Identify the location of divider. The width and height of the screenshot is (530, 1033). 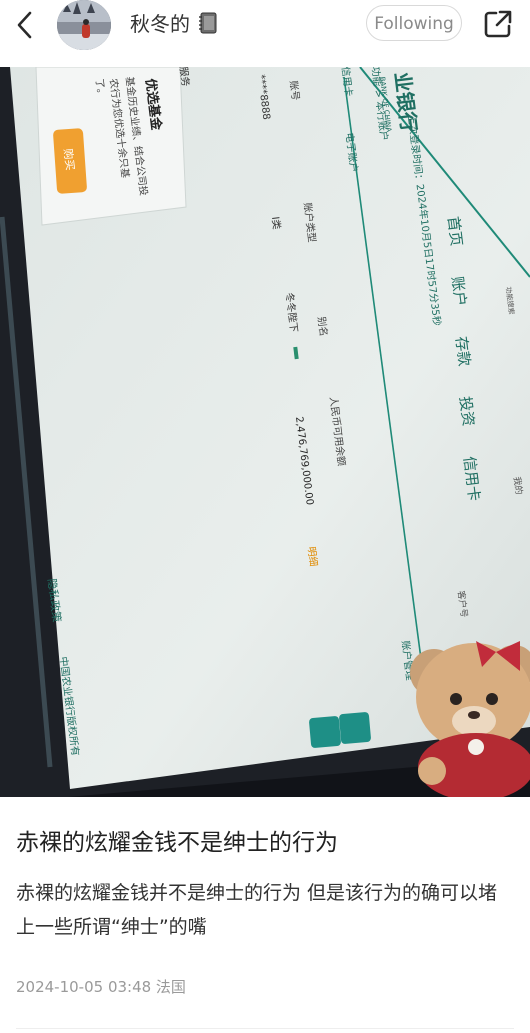
(265, 1028).